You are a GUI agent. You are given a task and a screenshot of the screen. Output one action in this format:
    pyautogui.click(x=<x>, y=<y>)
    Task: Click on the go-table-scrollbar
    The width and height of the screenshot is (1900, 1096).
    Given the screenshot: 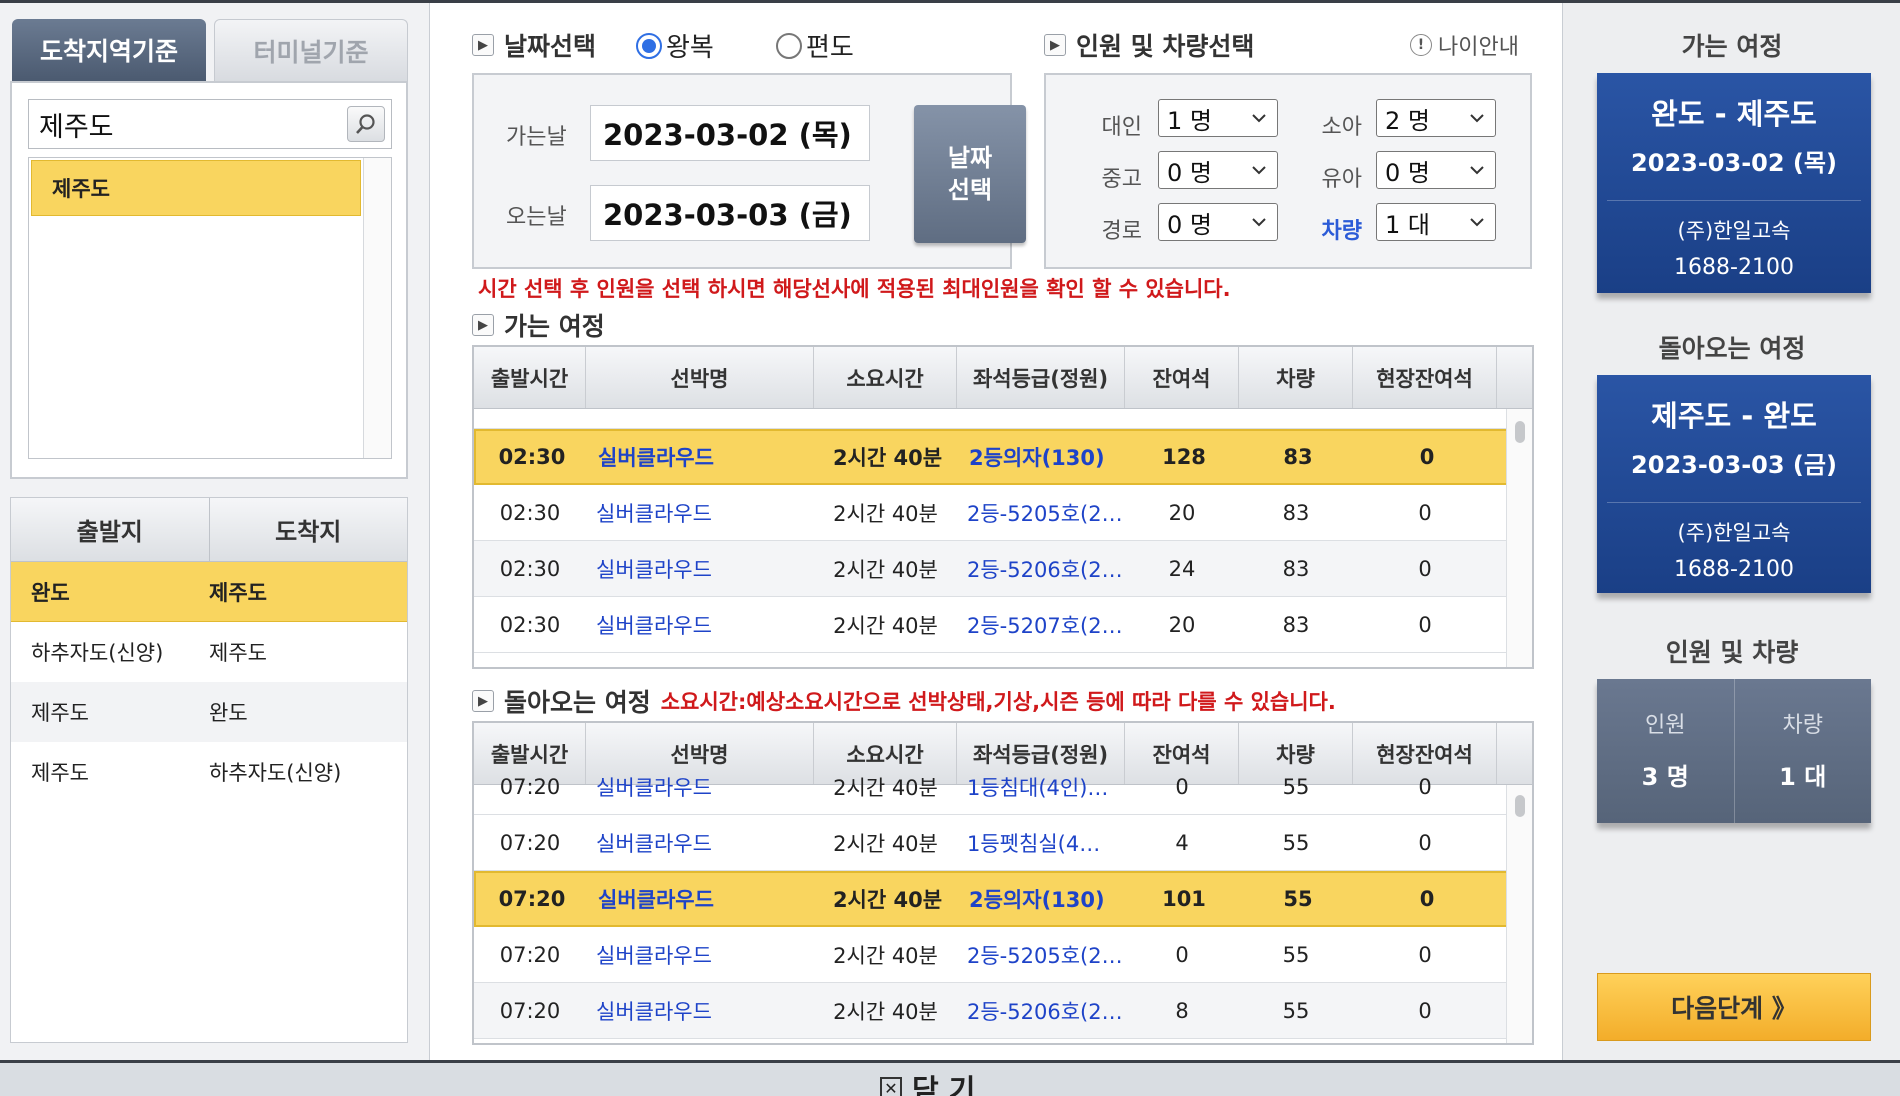 What is the action you would take?
    pyautogui.click(x=1519, y=538)
    